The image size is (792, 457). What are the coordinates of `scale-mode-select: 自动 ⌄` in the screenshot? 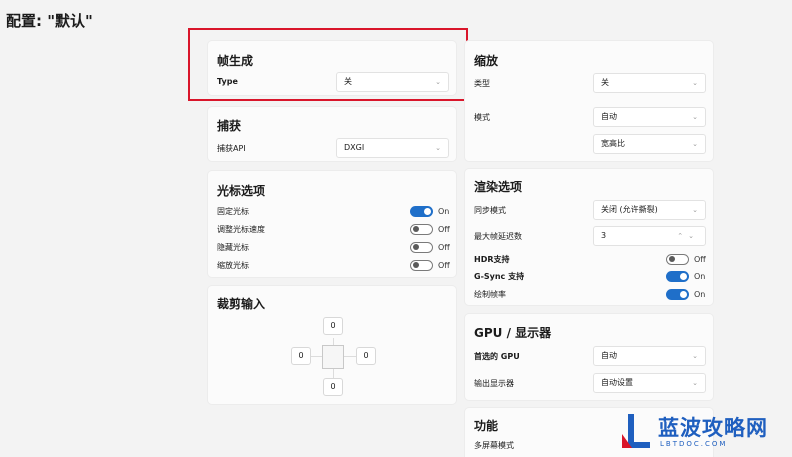 It's located at (649, 117).